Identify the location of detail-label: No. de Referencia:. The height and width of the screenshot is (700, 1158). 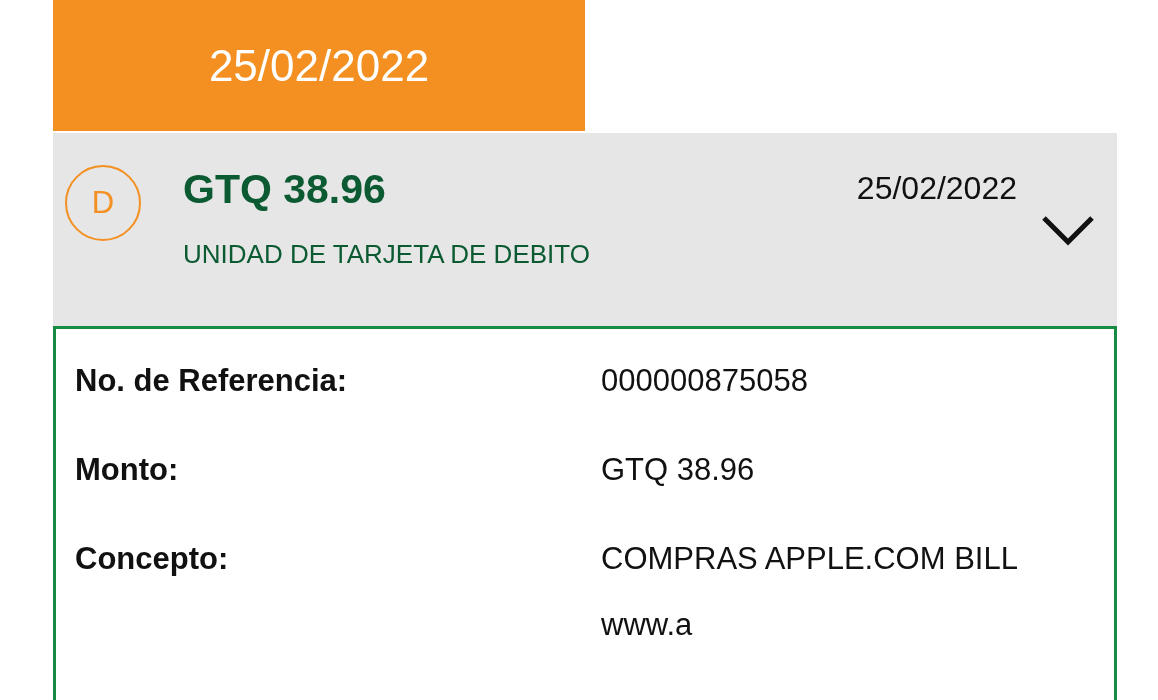
(212, 381).